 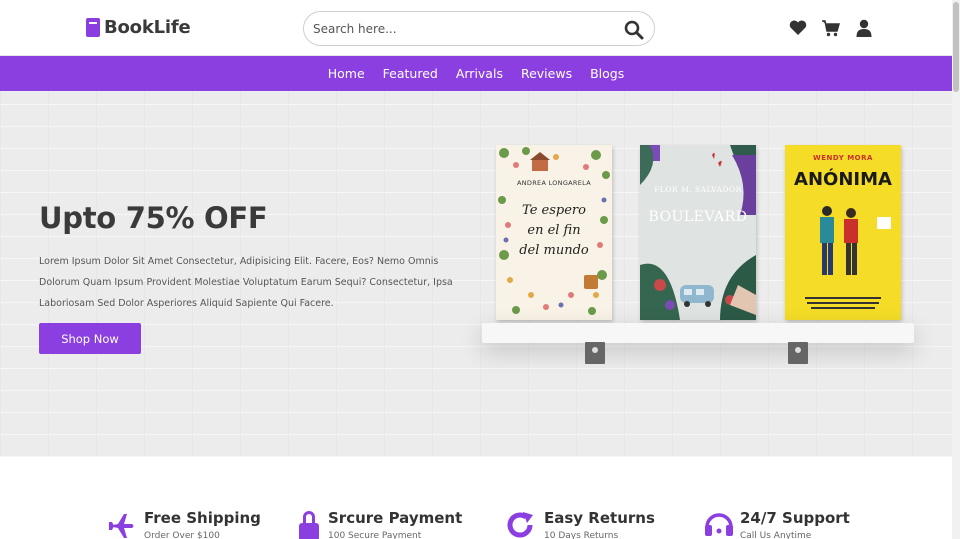 What do you see at coordinates (554, 210) in the screenshot?
I see `book-title-line: Te espero` at bounding box center [554, 210].